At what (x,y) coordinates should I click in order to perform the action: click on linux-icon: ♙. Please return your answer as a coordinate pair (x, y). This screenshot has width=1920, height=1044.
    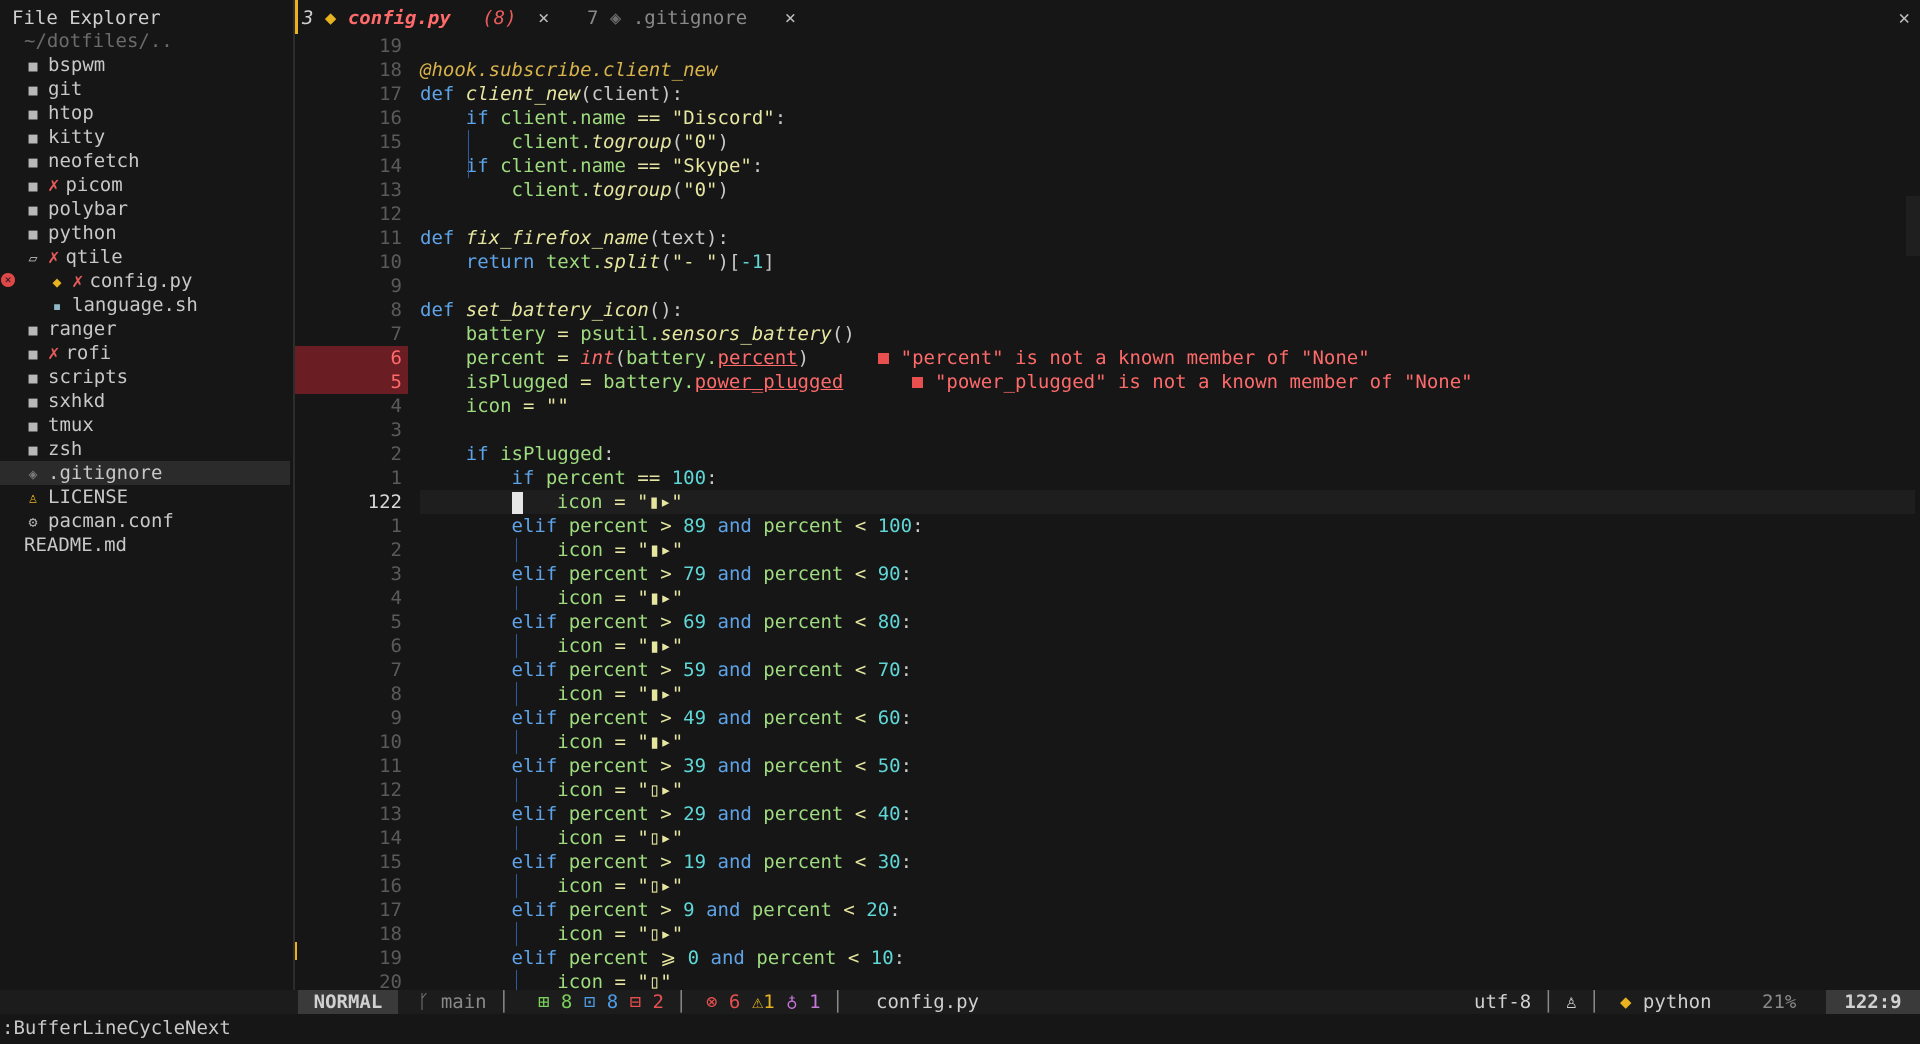
    Looking at the image, I should click on (1571, 1002).